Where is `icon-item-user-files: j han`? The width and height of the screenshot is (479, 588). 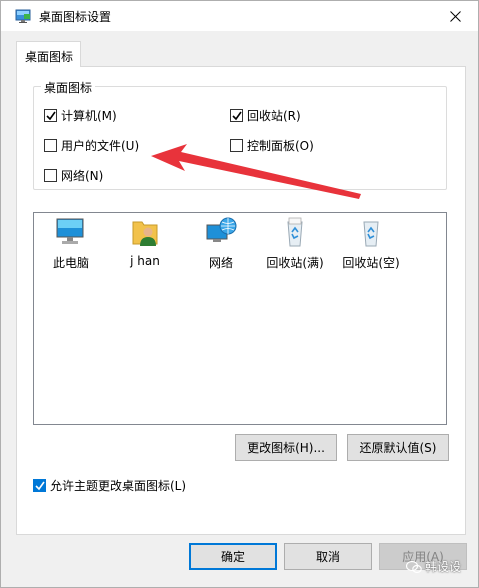 icon-item-user-files: j han is located at coordinates (145, 242).